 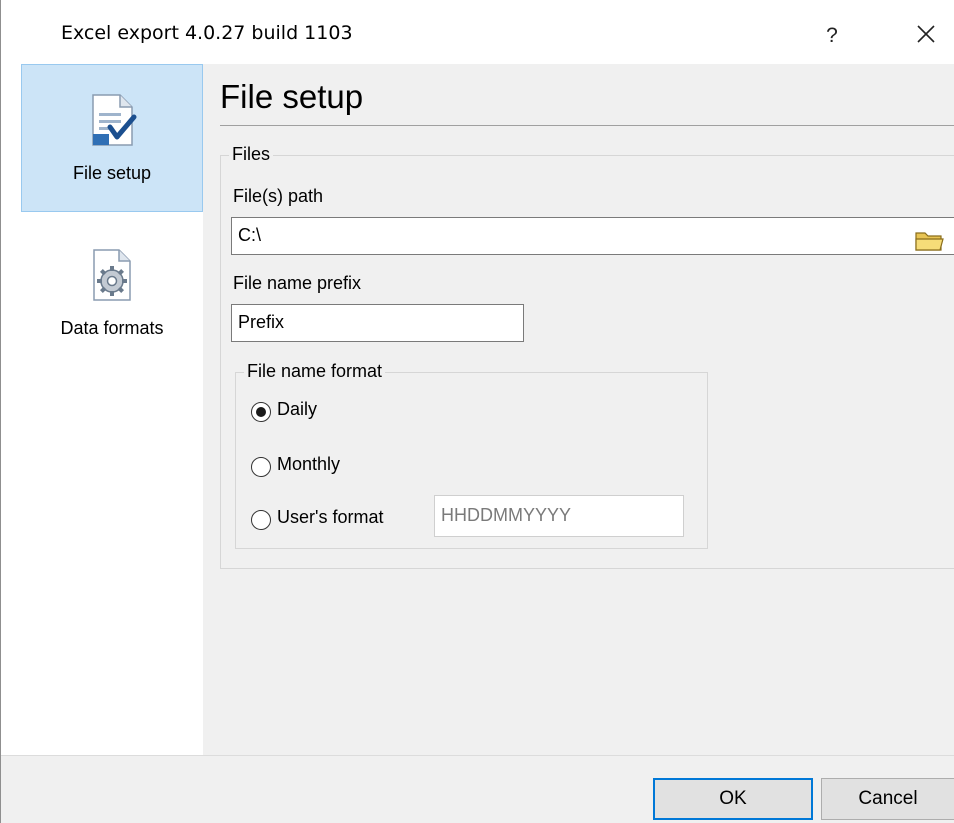 I want to click on cancel-button: Cancel, so click(x=887, y=799).